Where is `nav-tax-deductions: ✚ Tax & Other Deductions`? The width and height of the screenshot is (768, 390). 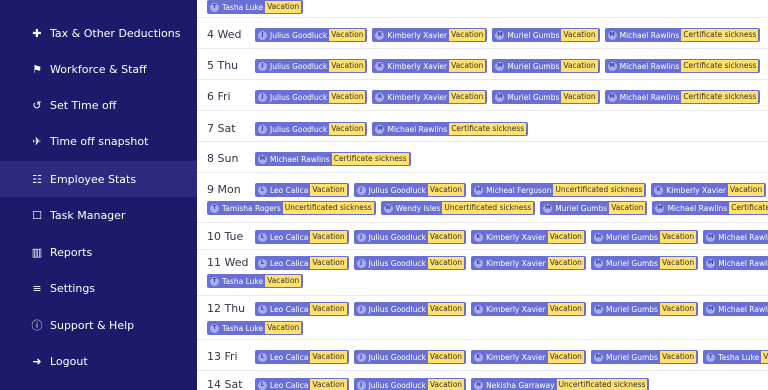
nav-tax-deductions: ✚ Tax & Other Deductions is located at coordinates (98, 33).